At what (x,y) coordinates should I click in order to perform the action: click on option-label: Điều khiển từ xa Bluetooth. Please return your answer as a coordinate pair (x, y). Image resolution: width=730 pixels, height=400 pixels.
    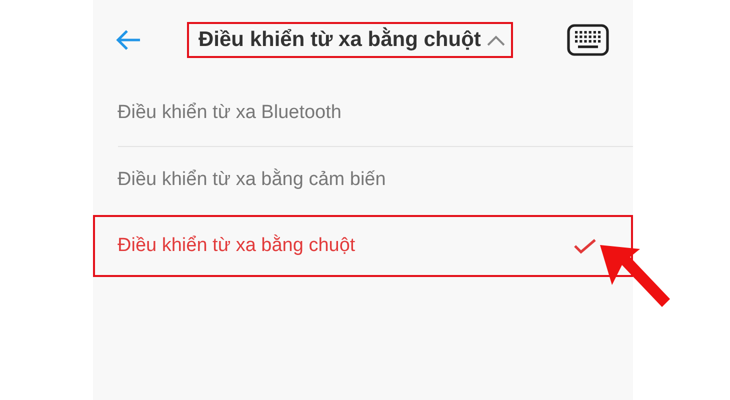
    Looking at the image, I should click on (230, 113).